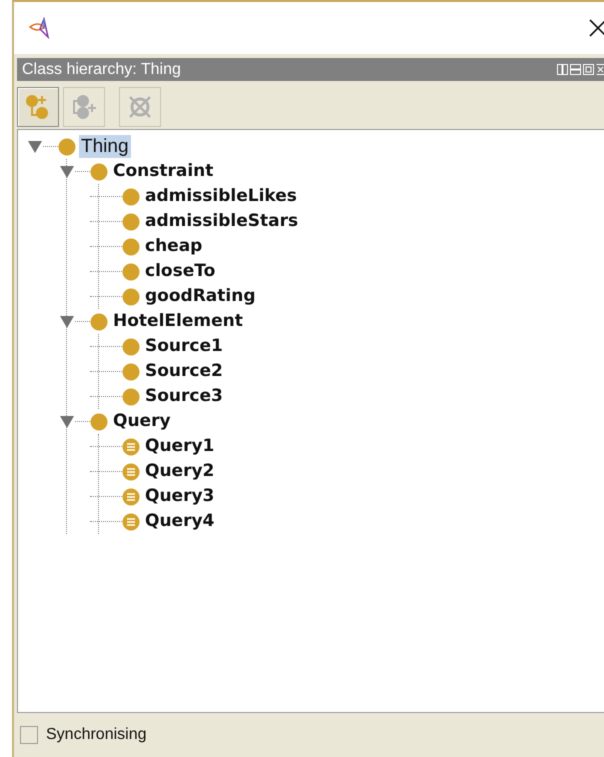 This screenshot has height=757, width=604. I want to click on tree-item: Query2, so click(179, 471).